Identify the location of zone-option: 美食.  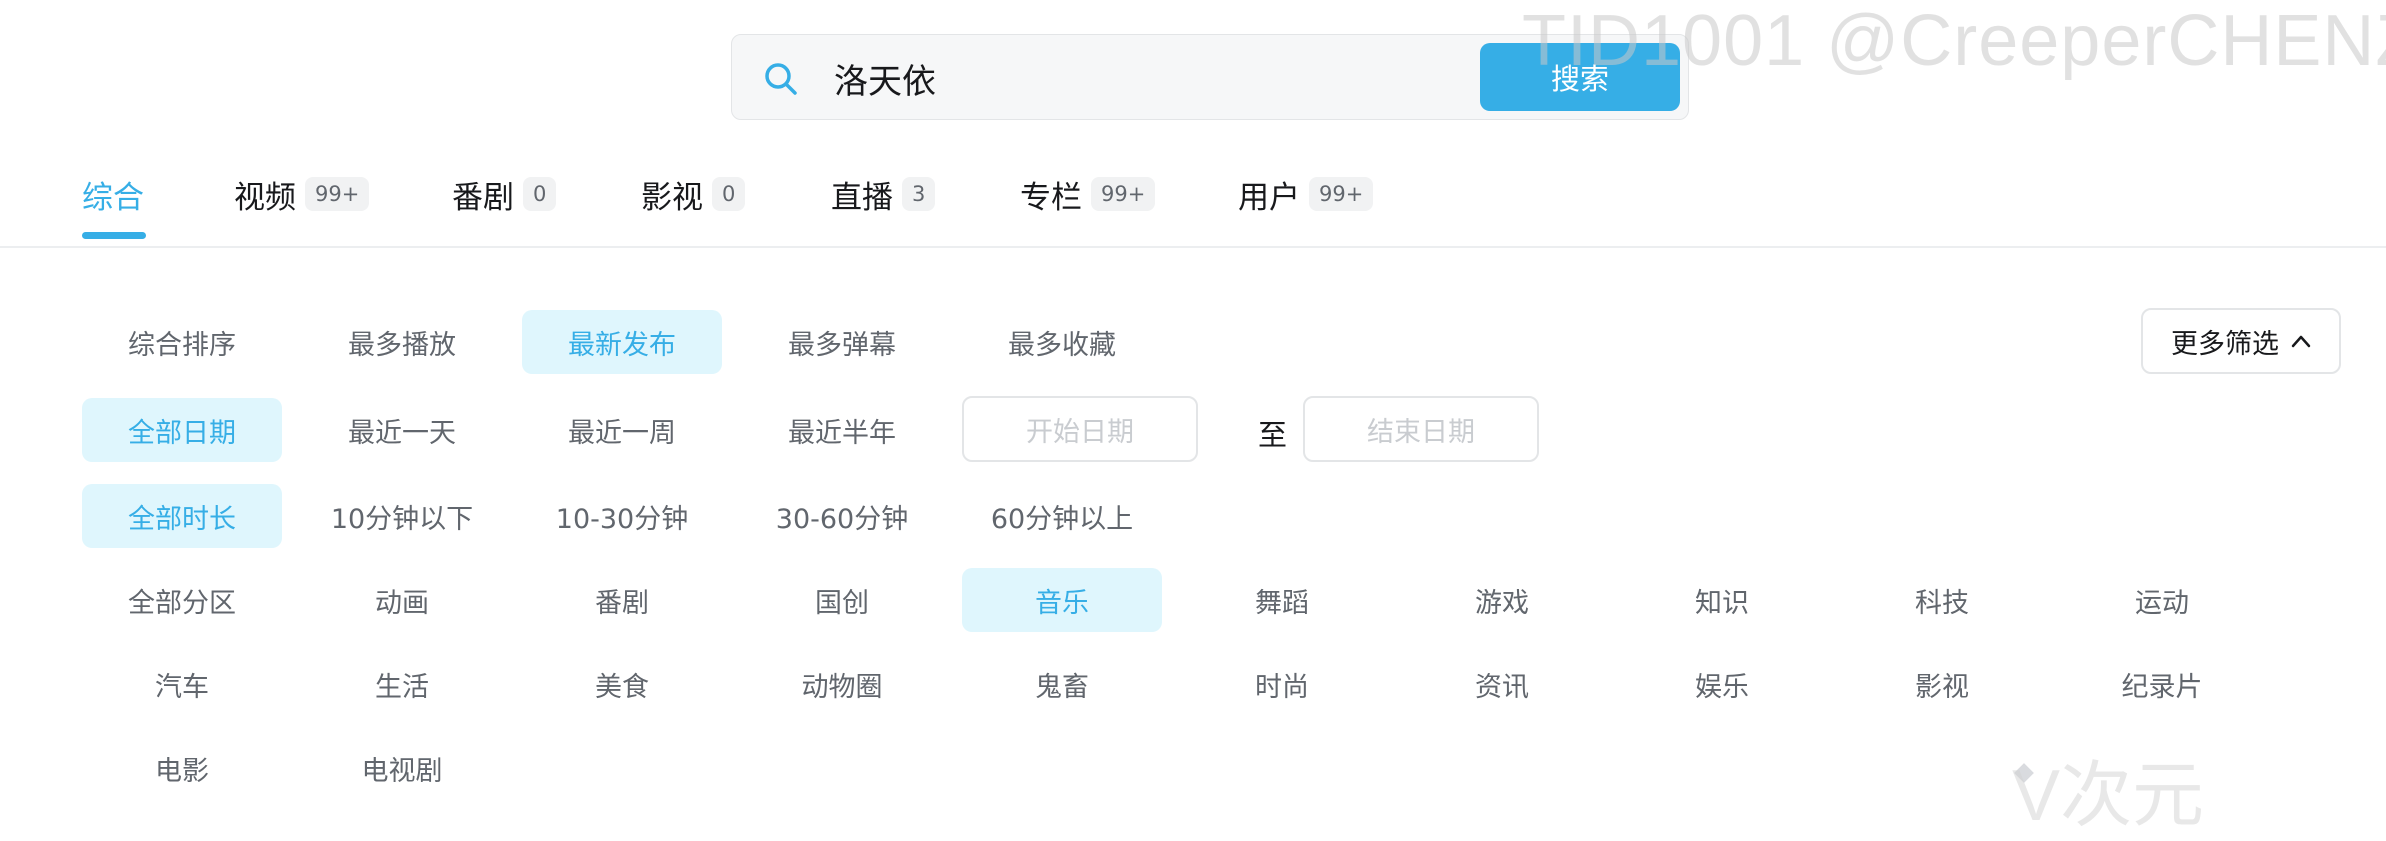
(622, 684).